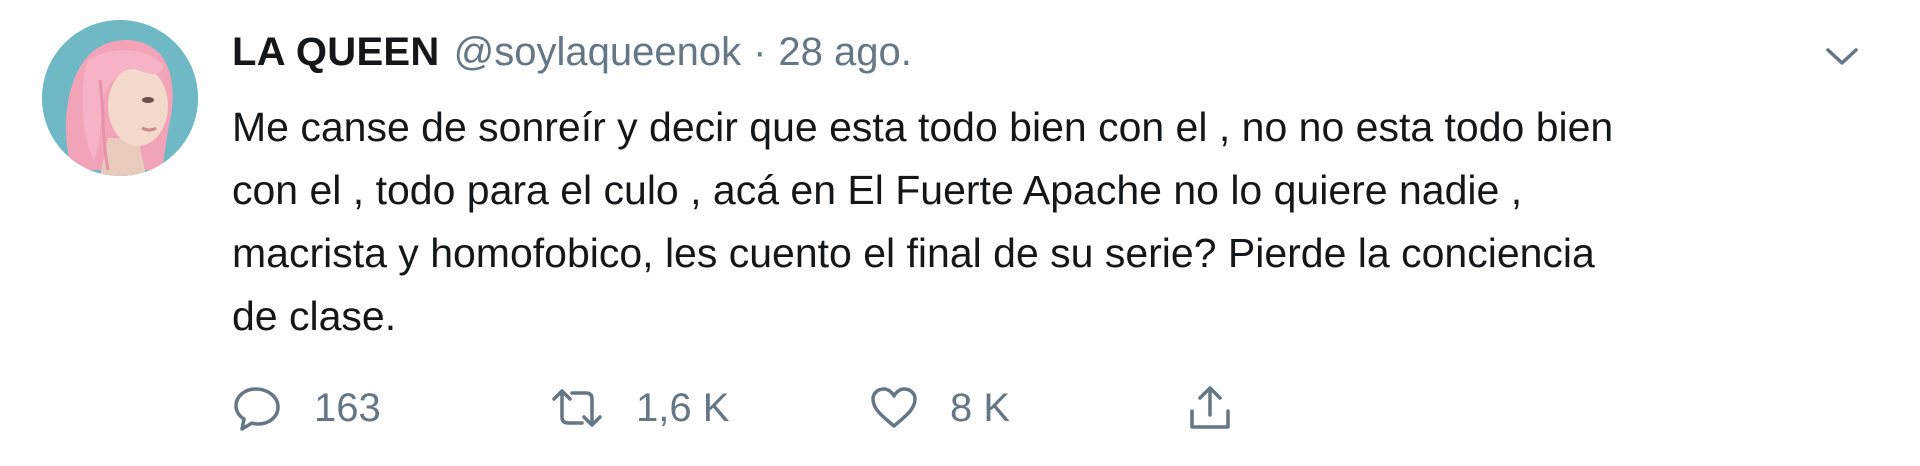 The width and height of the screenshot is (1920, 466). I want to click on avatar-image, so click(120, 98).